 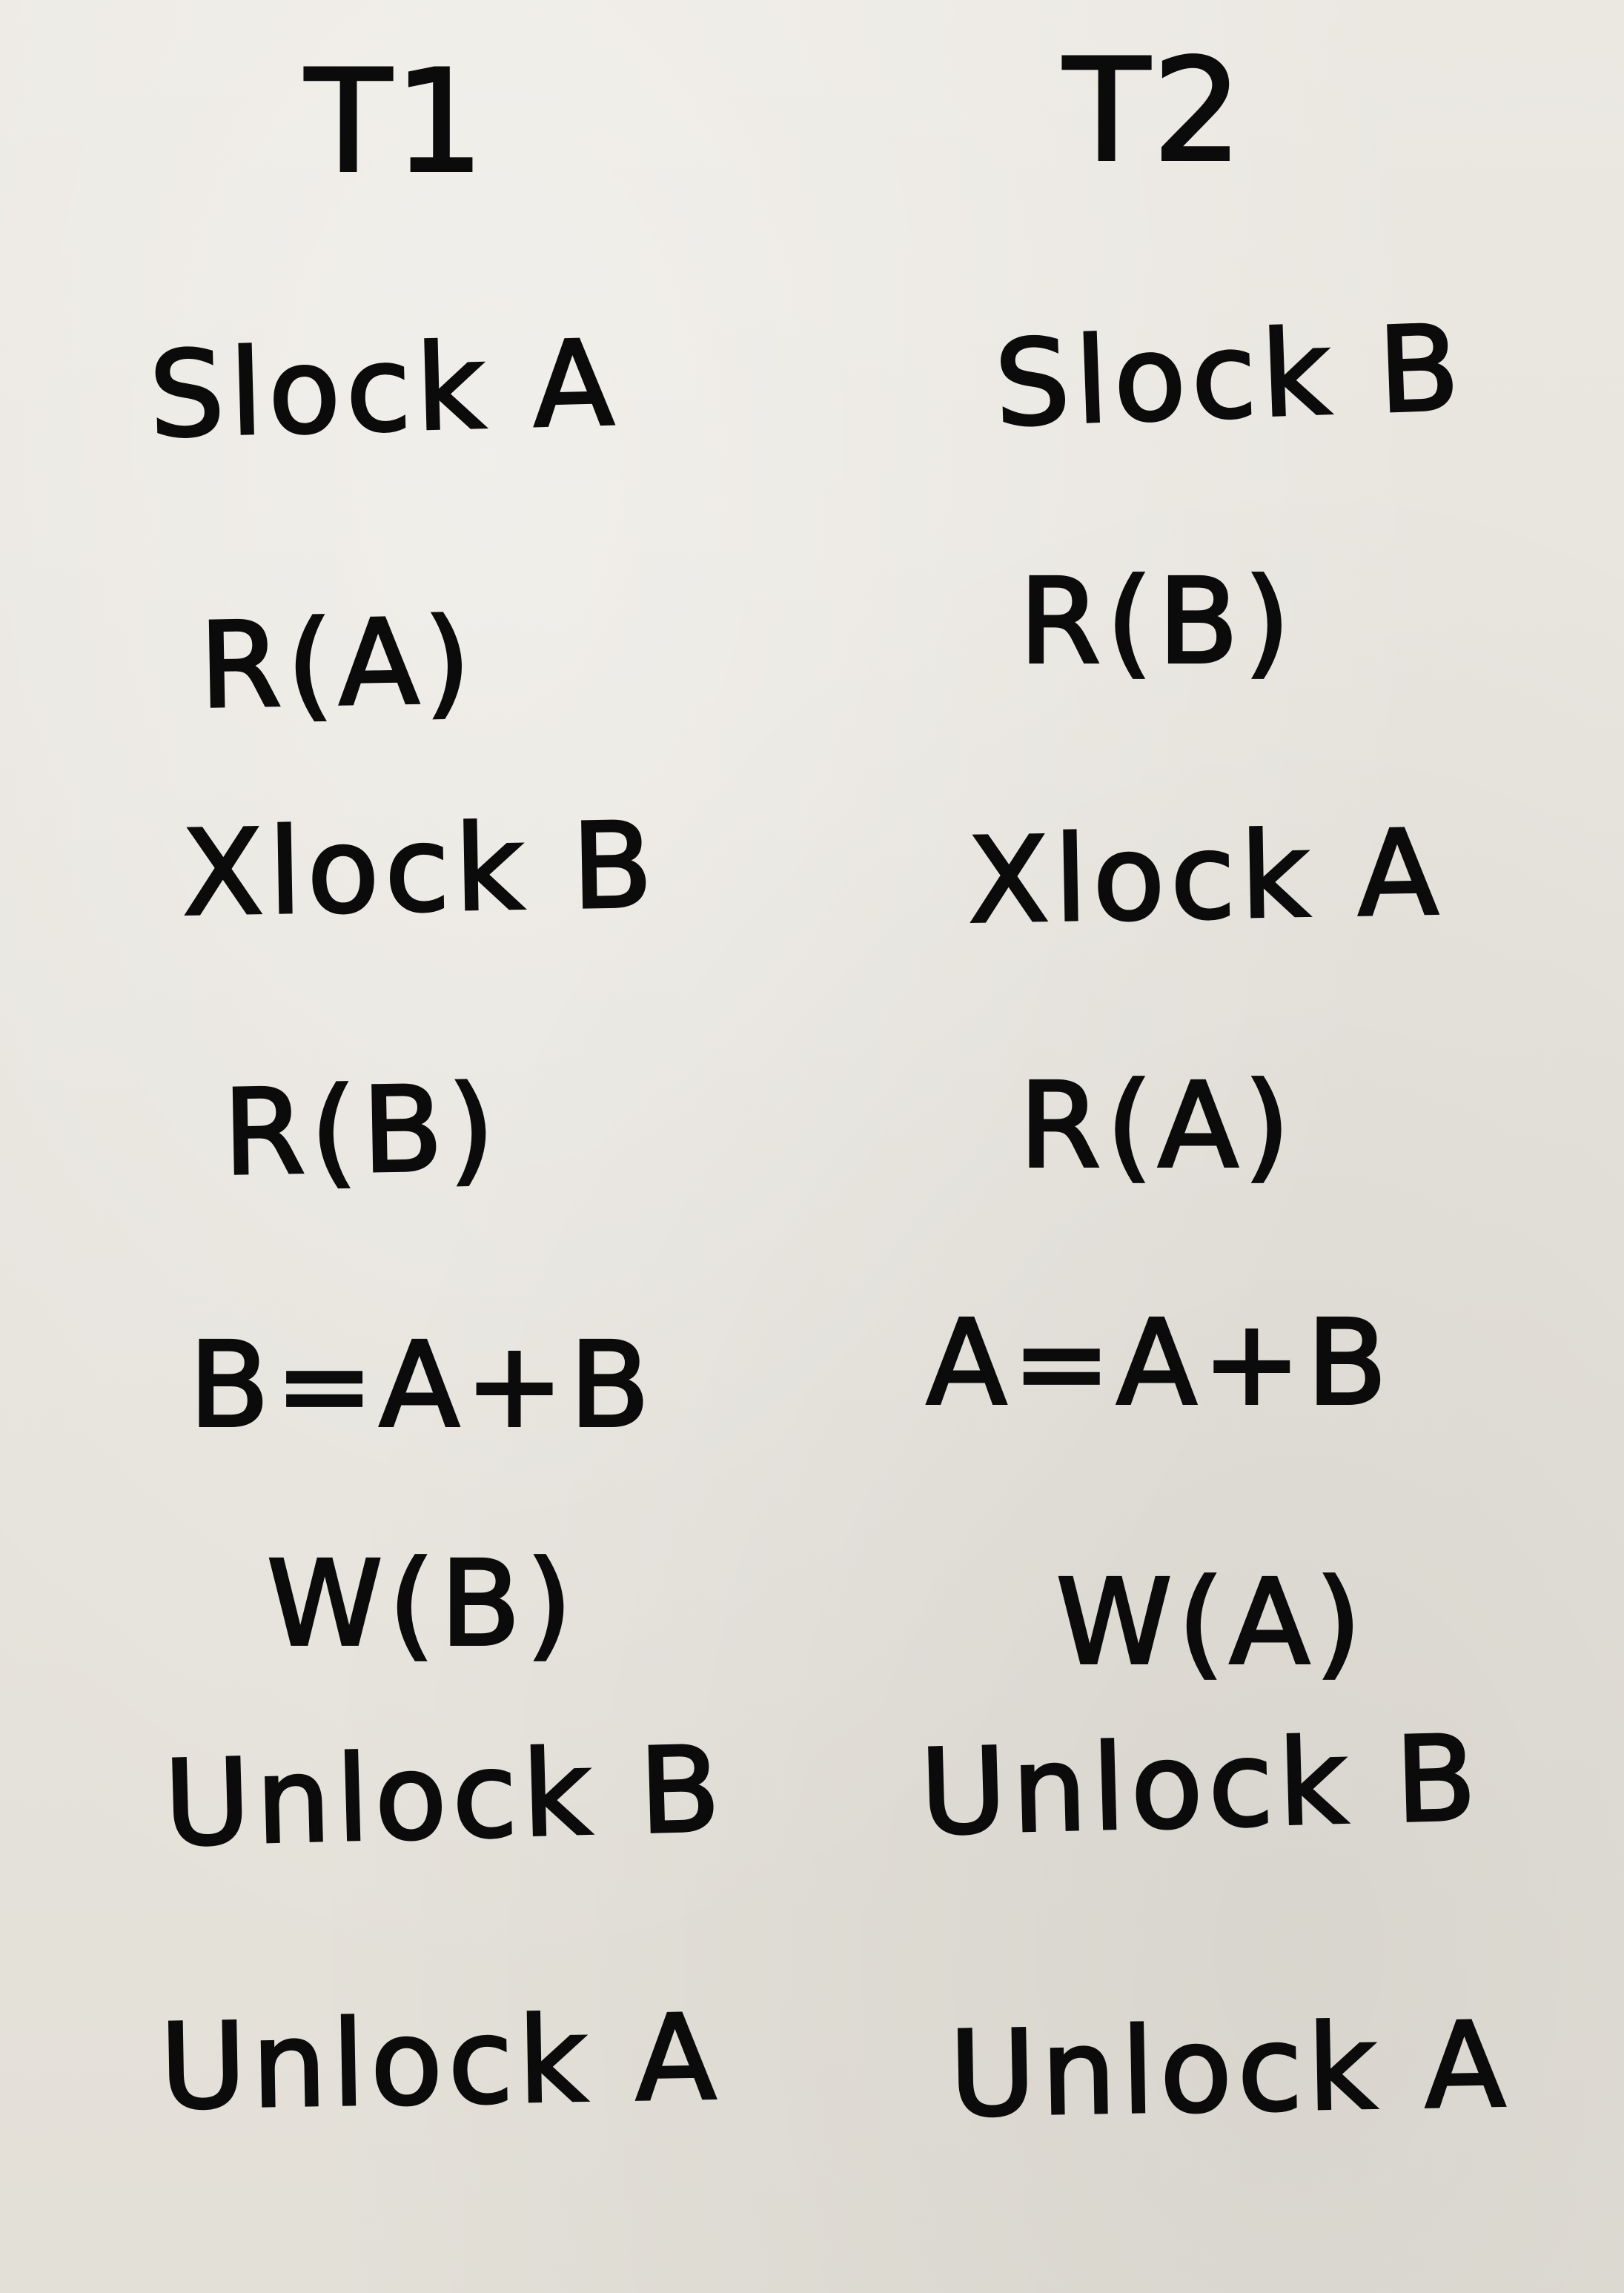 What do you see at coordinates (385, 390) in the screenshot?
I see `t1-step-1: Slock A` at bounding box center [385, 390].